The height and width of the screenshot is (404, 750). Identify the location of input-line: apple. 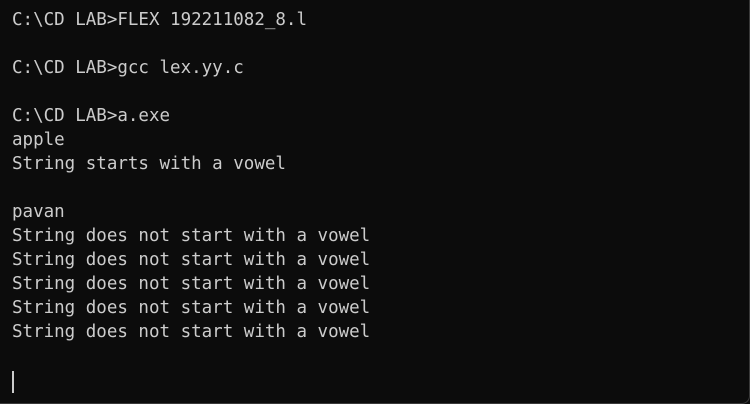
(38, 140).